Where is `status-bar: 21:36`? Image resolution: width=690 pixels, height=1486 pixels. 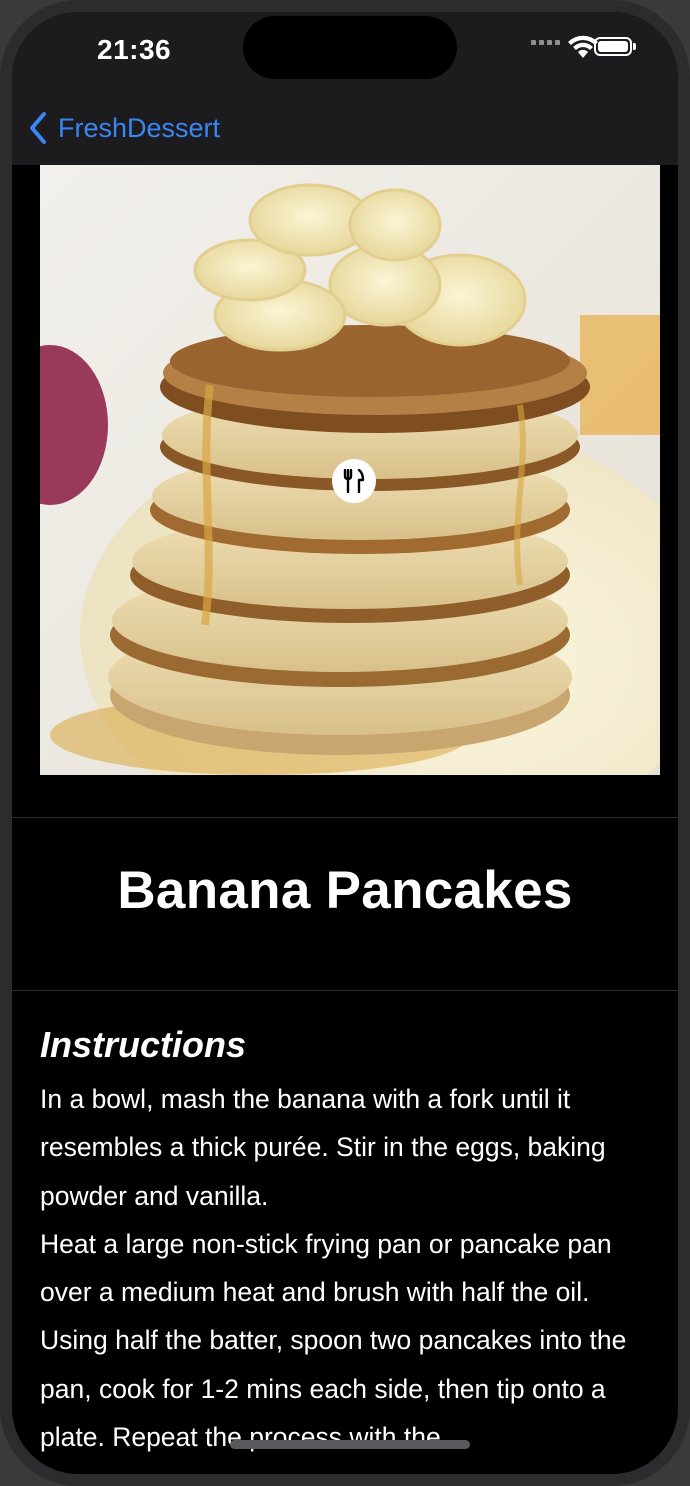
status-bar: 21:36 is located at coordinates (345, 51).